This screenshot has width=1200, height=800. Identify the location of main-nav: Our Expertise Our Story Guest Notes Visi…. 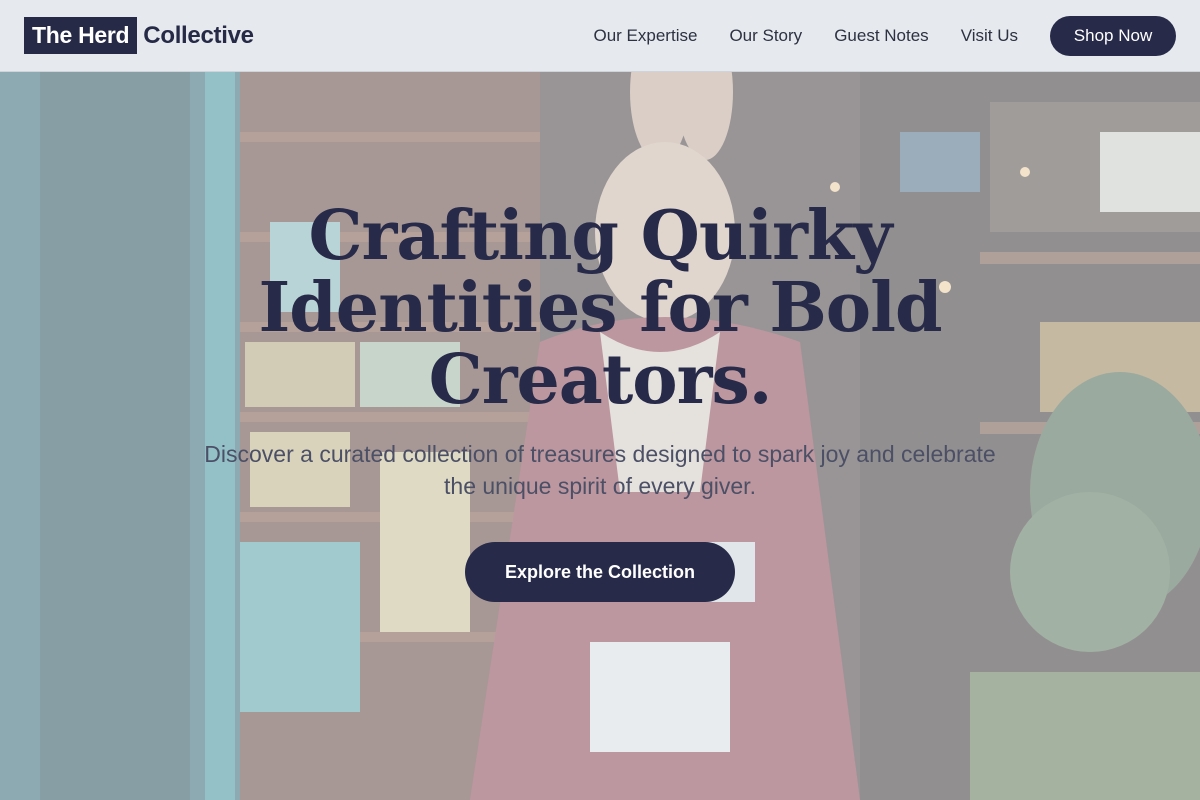
(806, 36).